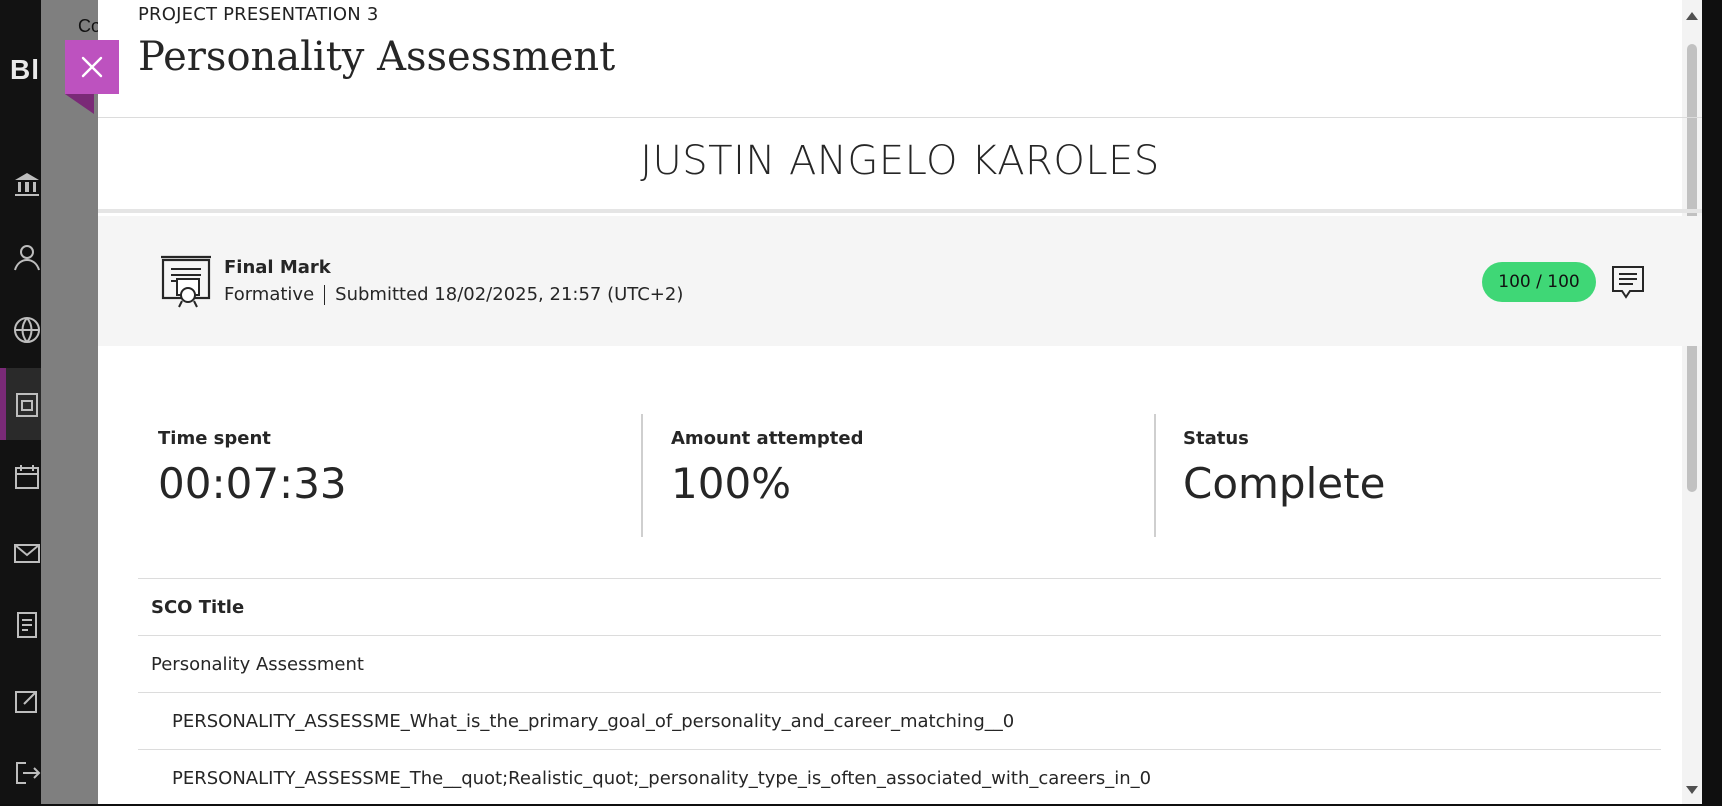  I want to click on app-nav-sidebar: Bl, so click(20, 402).